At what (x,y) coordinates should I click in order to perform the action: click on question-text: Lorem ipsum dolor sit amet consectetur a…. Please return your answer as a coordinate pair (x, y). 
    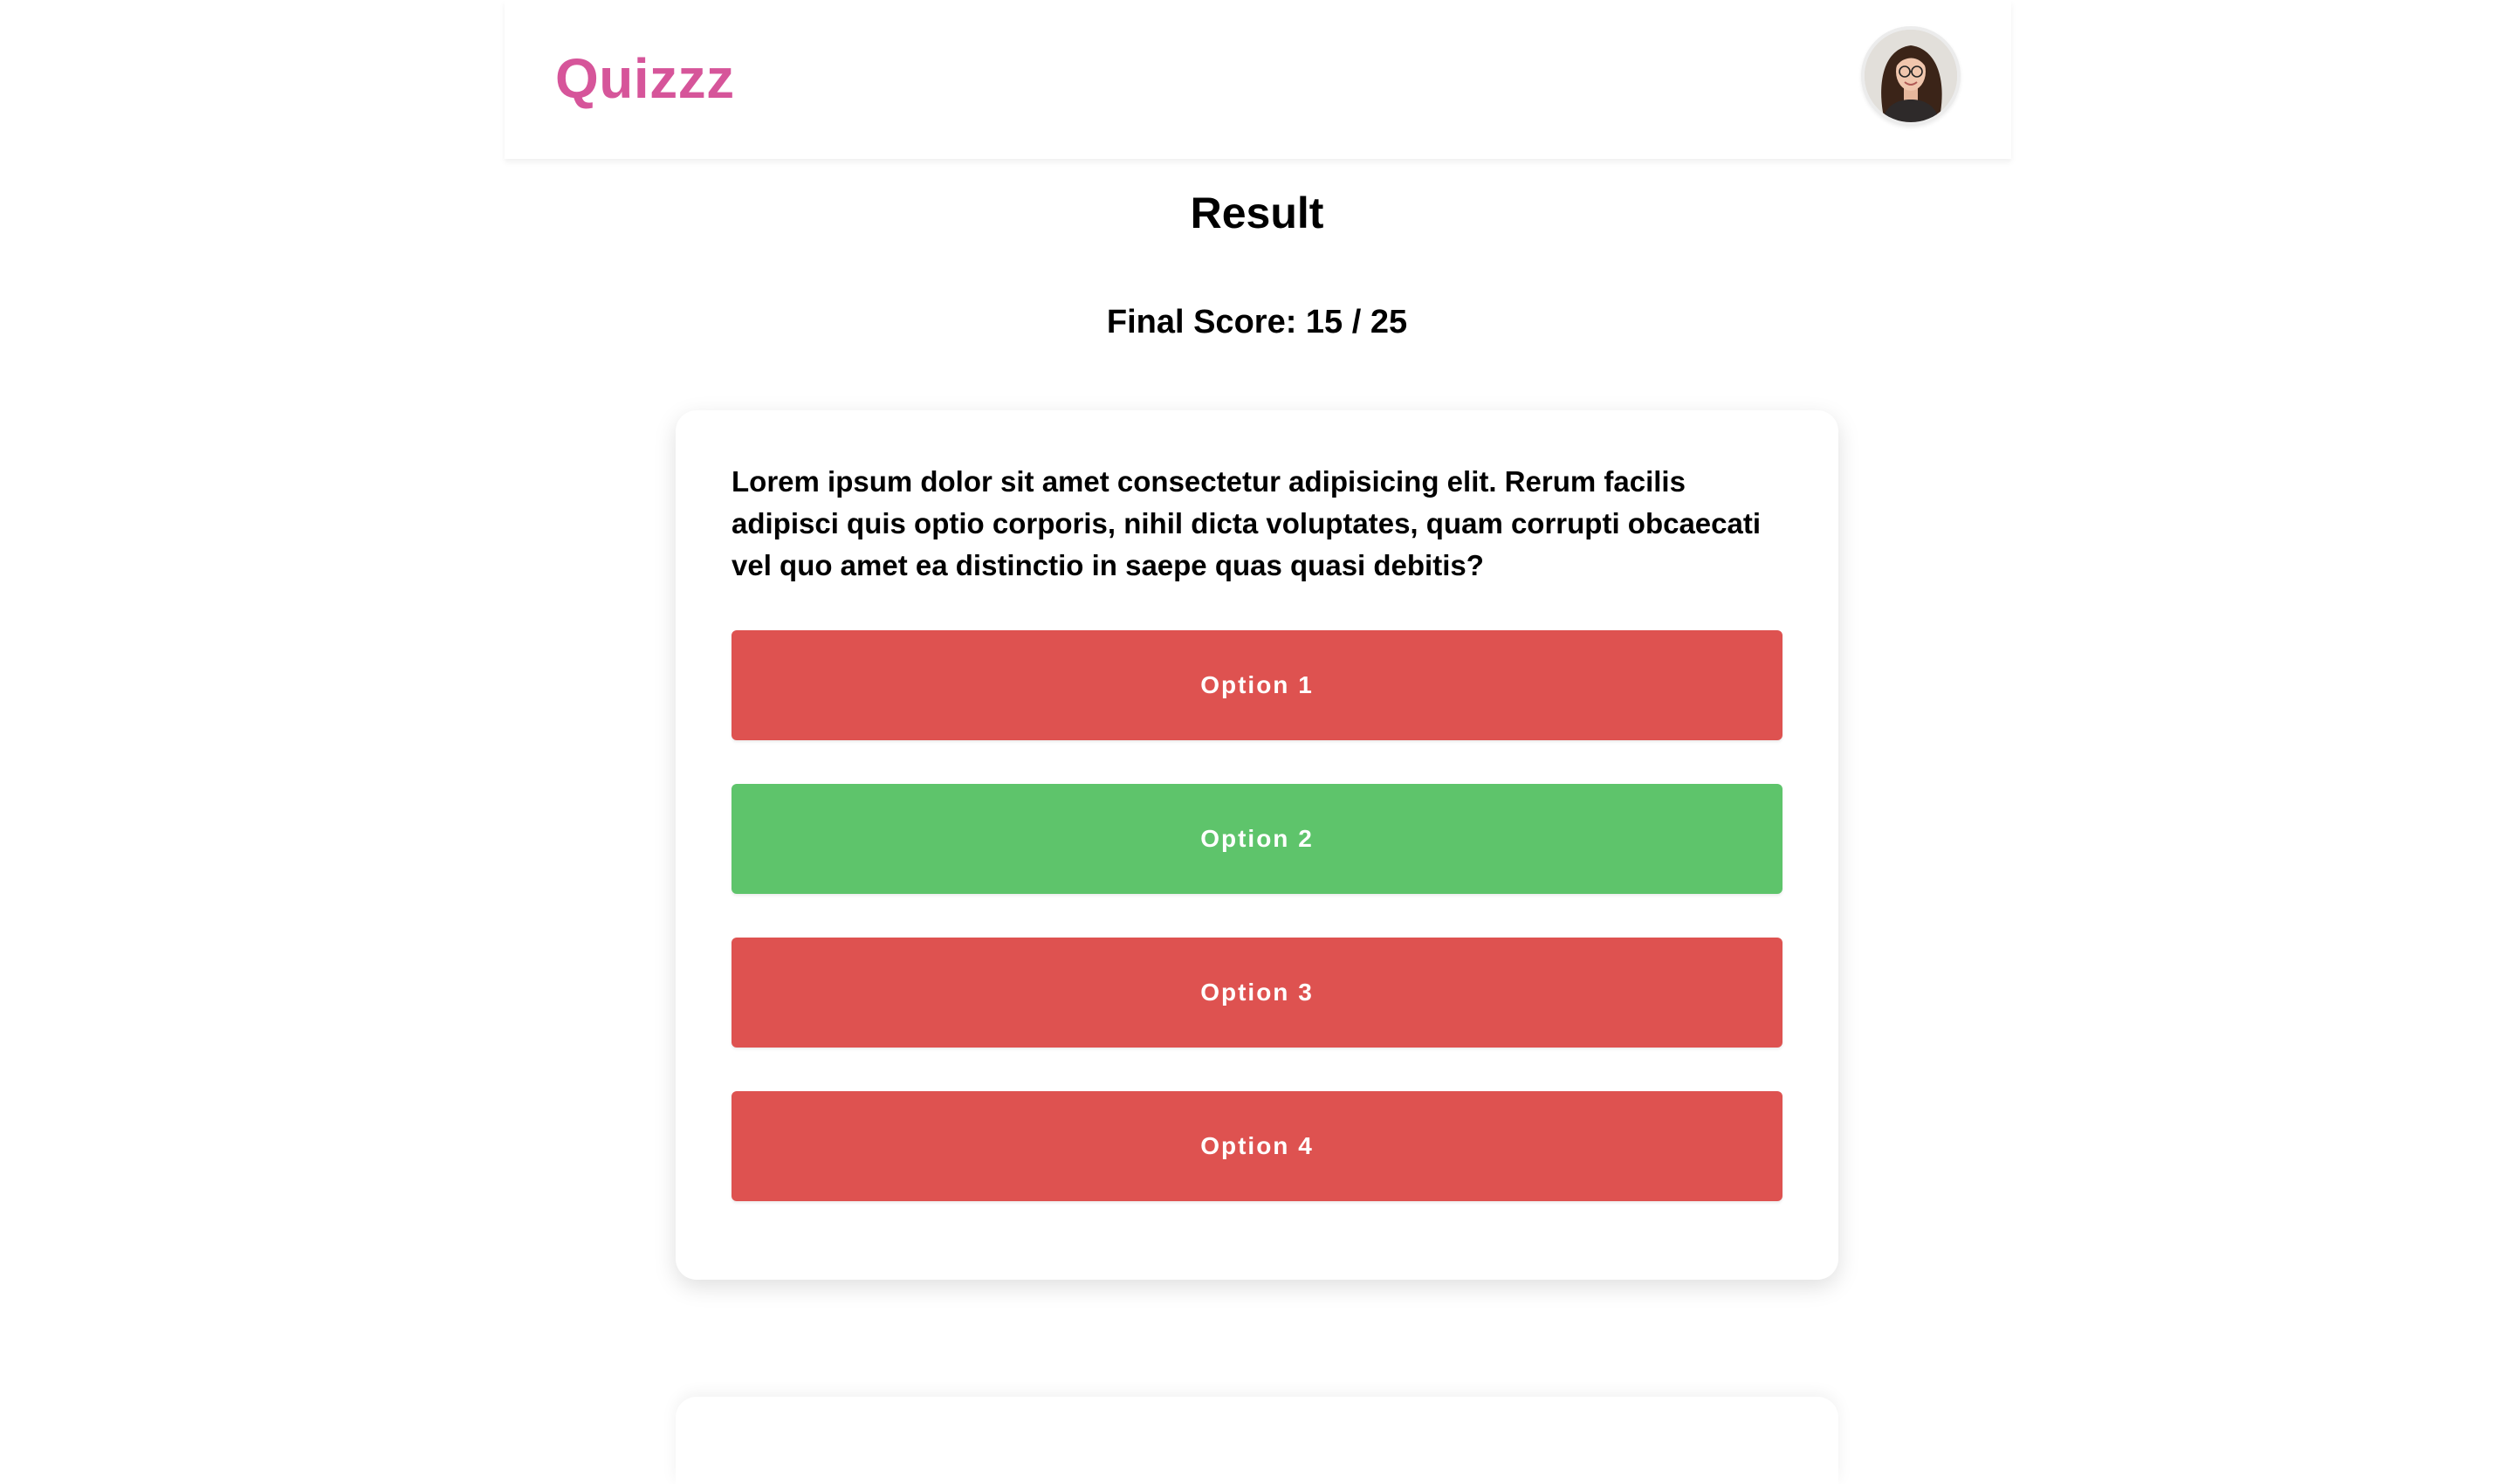
    Looking at the image, I should click on (1247, 523).